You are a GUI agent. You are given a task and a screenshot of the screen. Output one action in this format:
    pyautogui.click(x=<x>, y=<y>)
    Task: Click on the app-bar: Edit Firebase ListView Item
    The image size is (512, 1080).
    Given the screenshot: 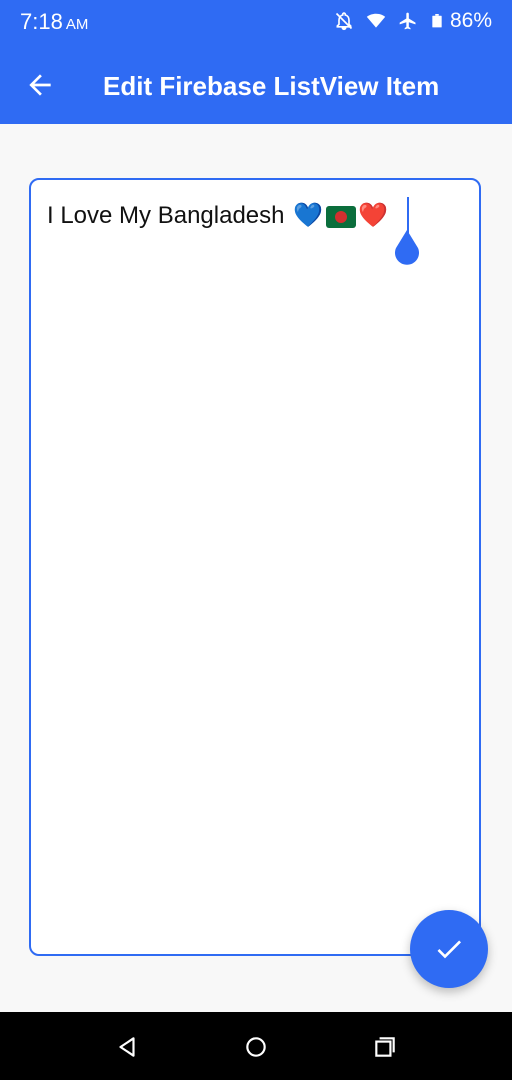 What is the action you would take?
    pyautogui.click(x=256, y=85)
    